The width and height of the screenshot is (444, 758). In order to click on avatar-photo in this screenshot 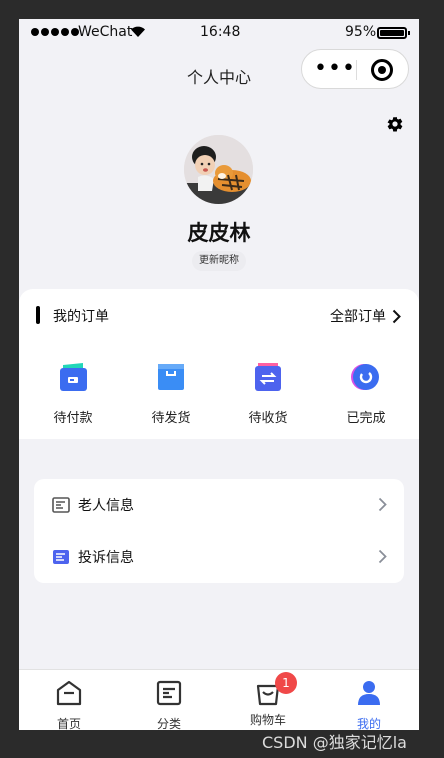, I will do `click(218, 169)`.